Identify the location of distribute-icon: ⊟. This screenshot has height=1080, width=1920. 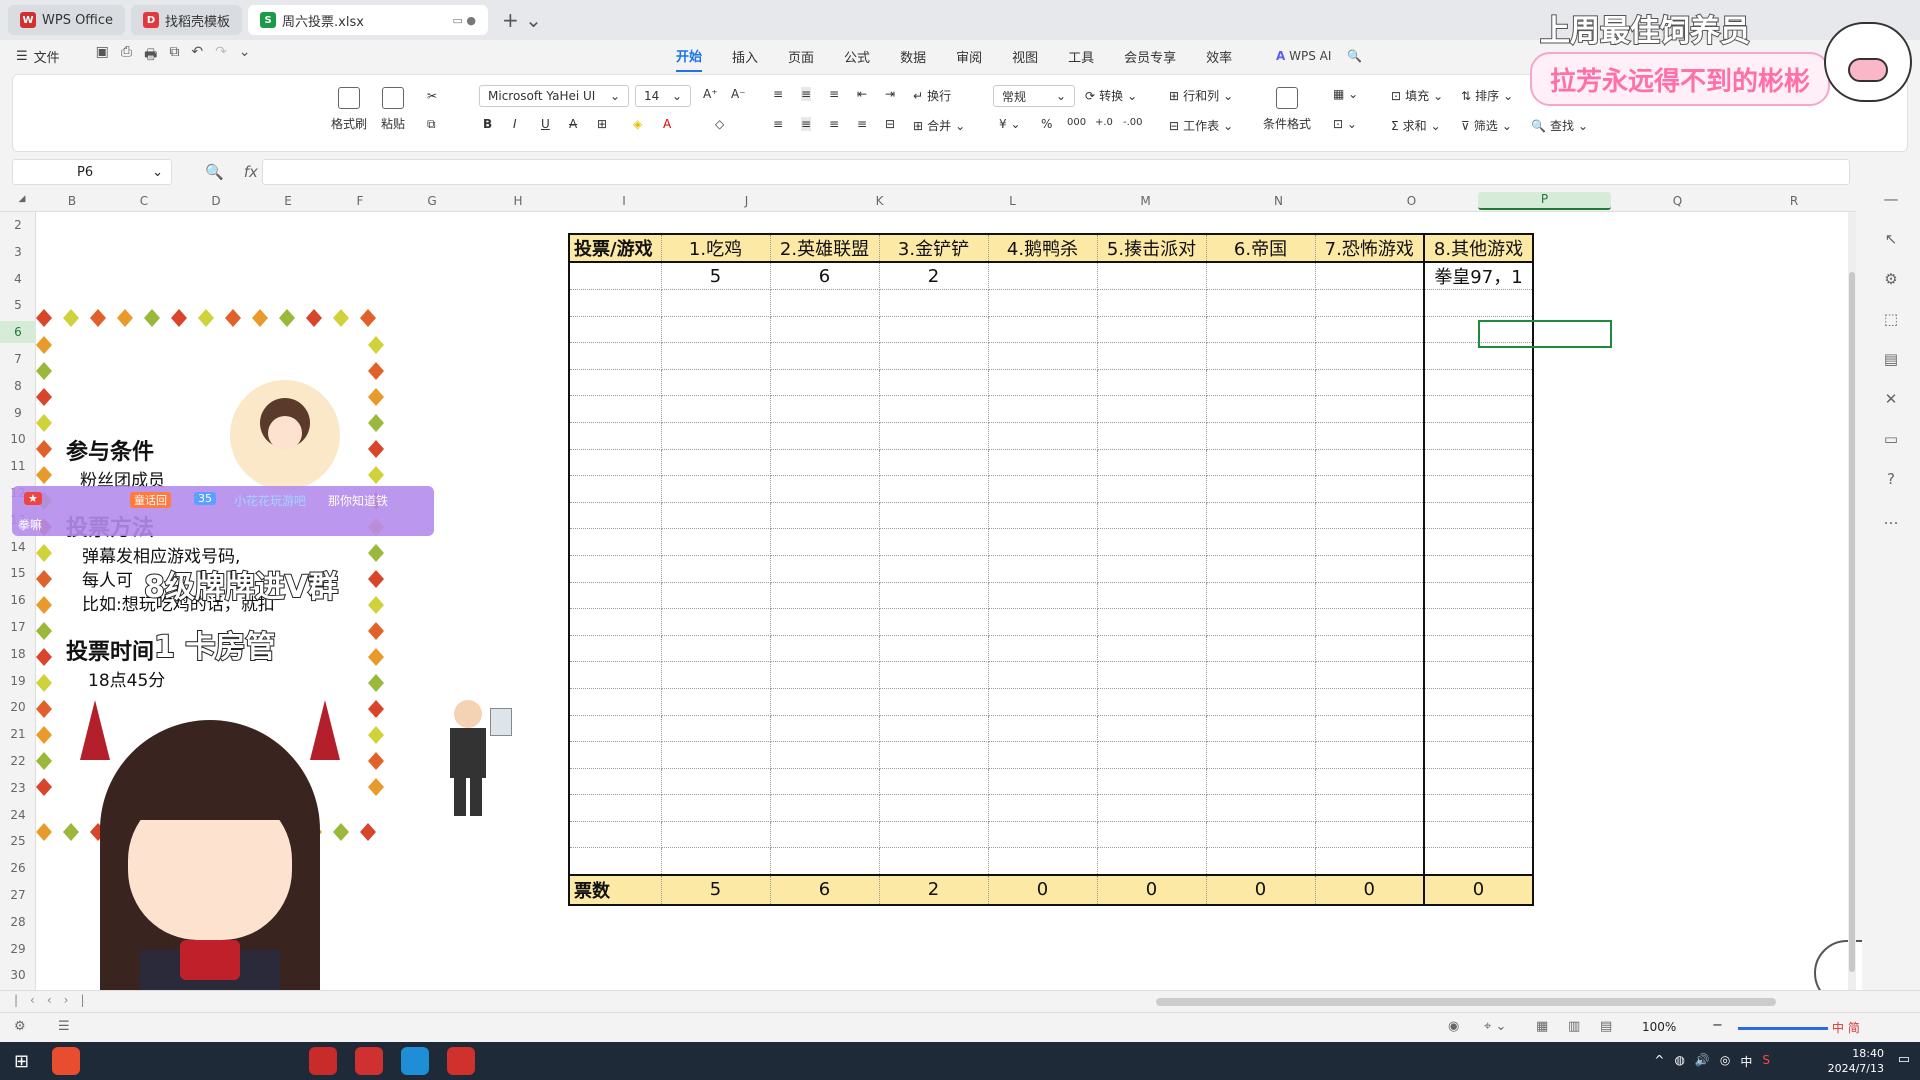
(890, 124).